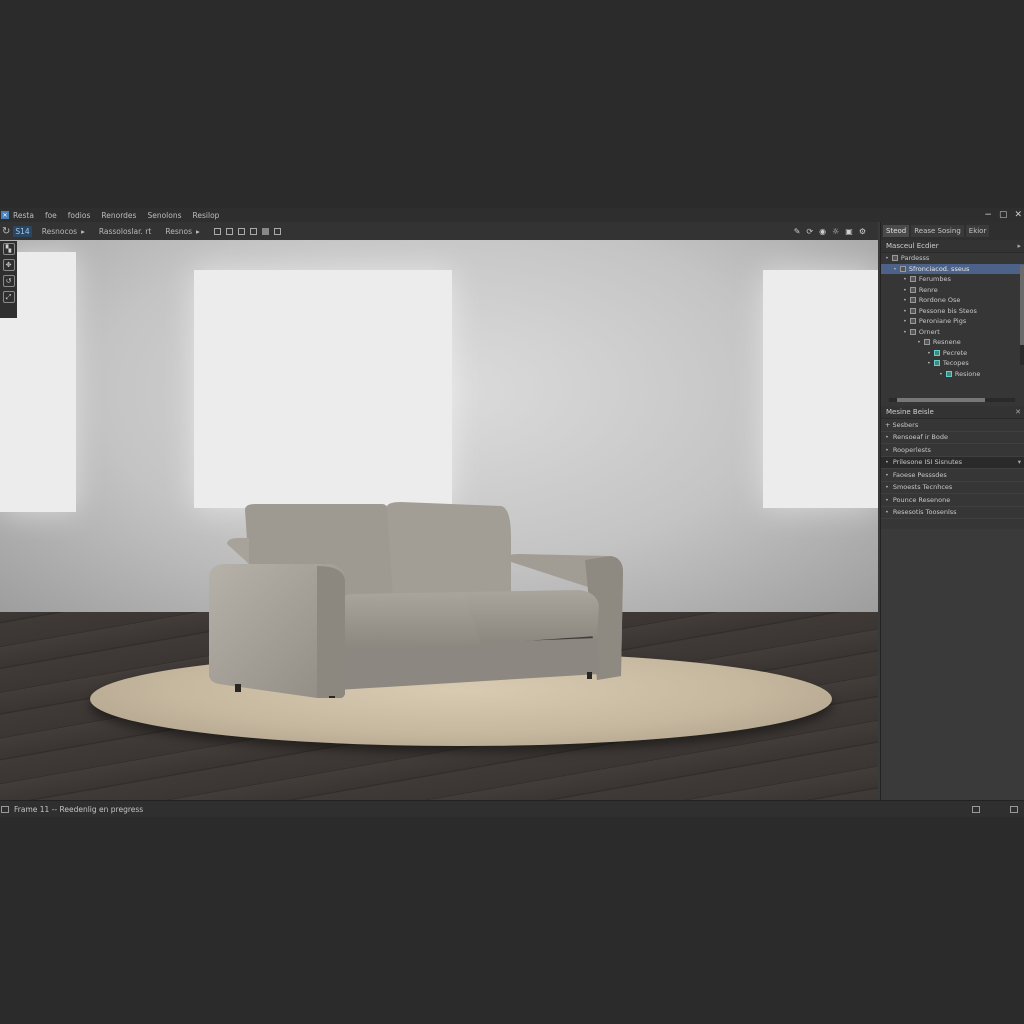 This screenshot has height=1024, width=1024. What do you see at coordinates (797, 231) in the screenshot?
I see `pen-icon: ✎` at bounding box center [797, 231].